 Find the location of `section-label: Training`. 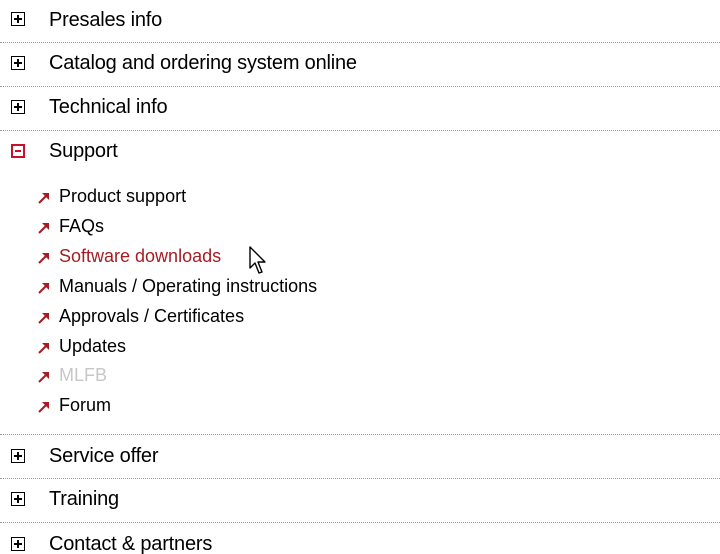

section-label: Training is located at coordinates (84, 499).